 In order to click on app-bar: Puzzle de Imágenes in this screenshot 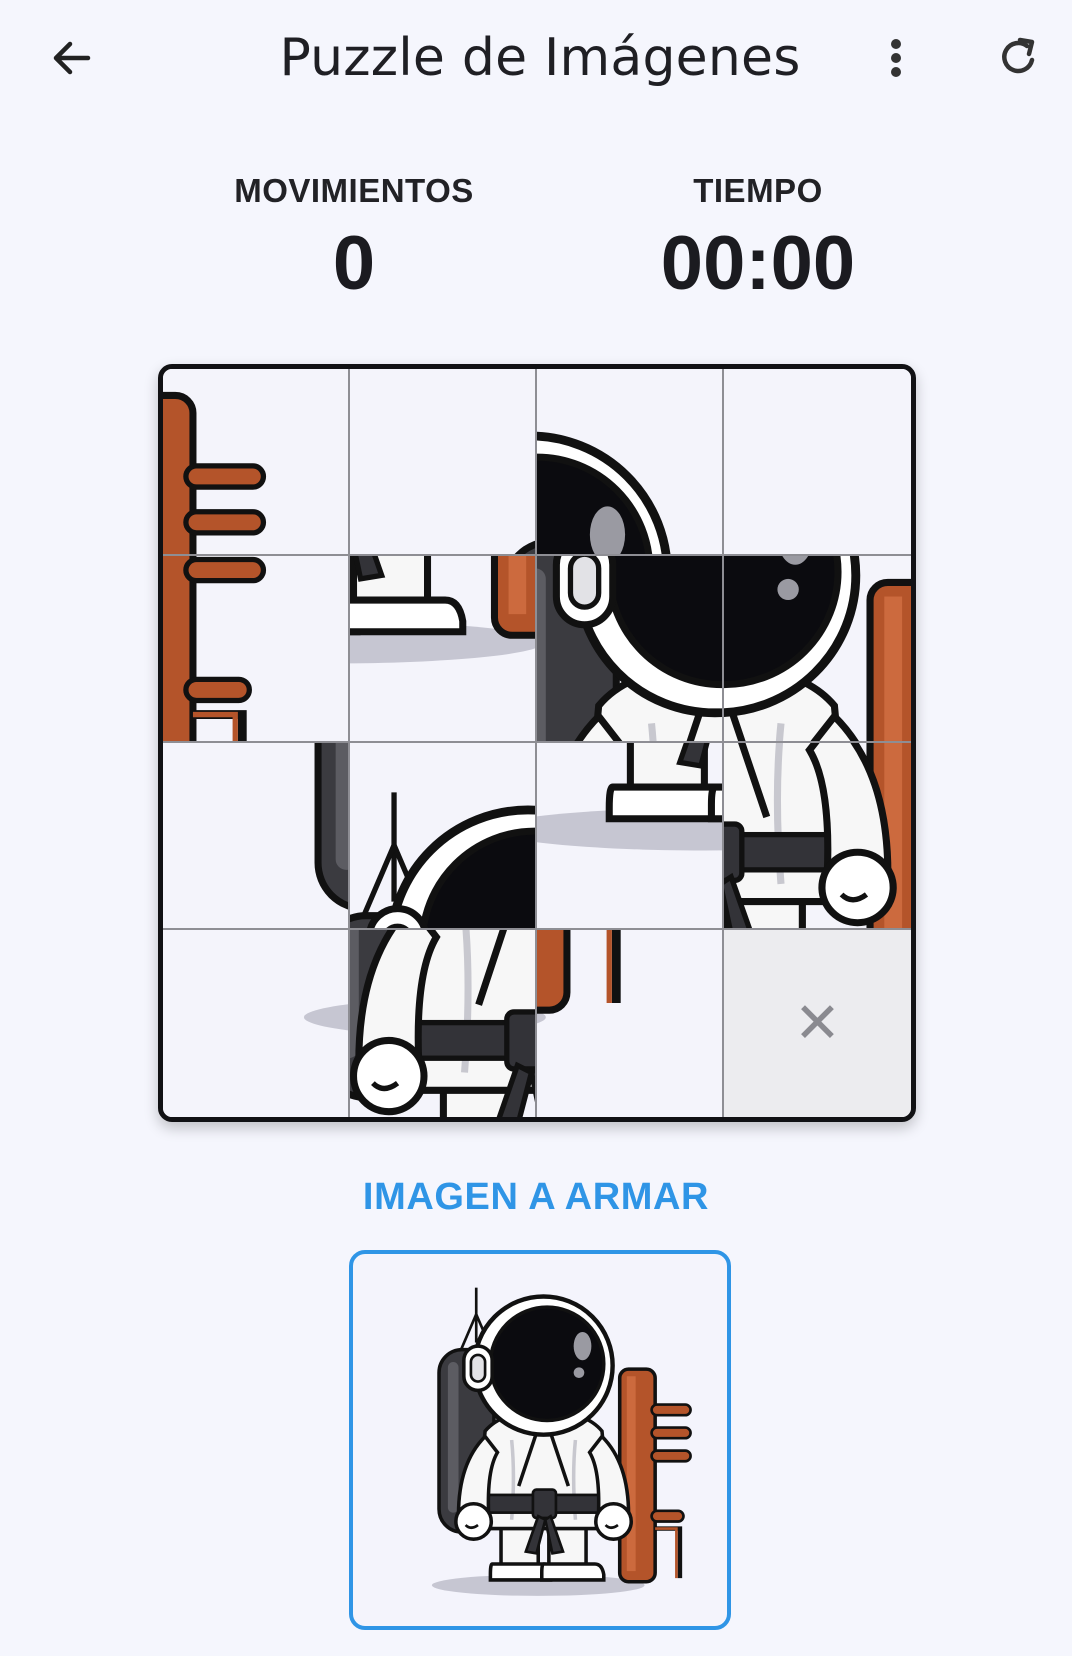, I will do `click(536, 58)`.